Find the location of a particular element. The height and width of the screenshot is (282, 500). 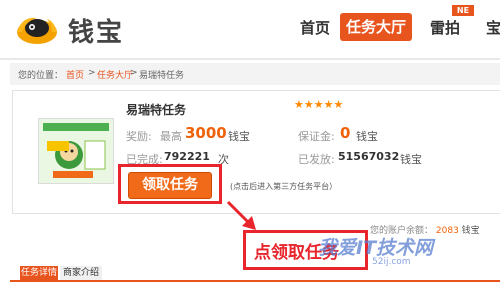

balance-unit: 钱宝 is located at coordinates (470, 231).